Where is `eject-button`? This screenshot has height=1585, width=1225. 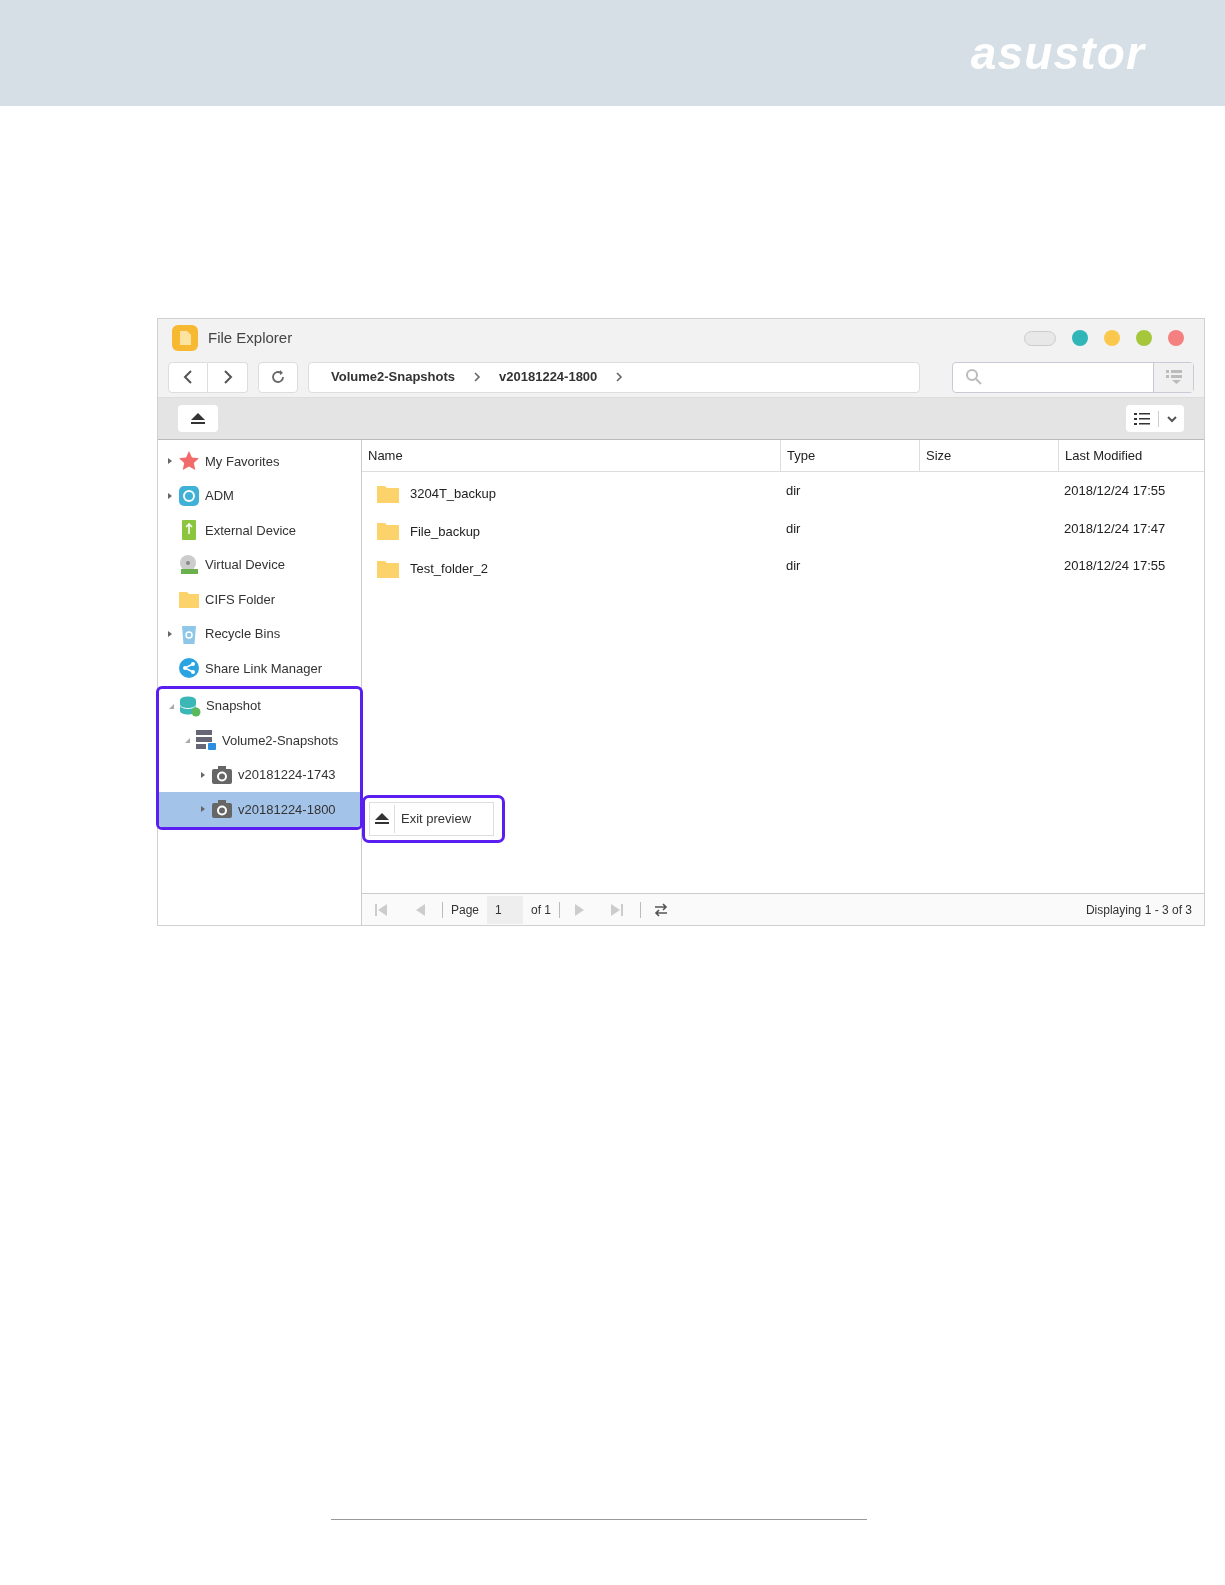 eject-button is located at coordinates (198, 418).